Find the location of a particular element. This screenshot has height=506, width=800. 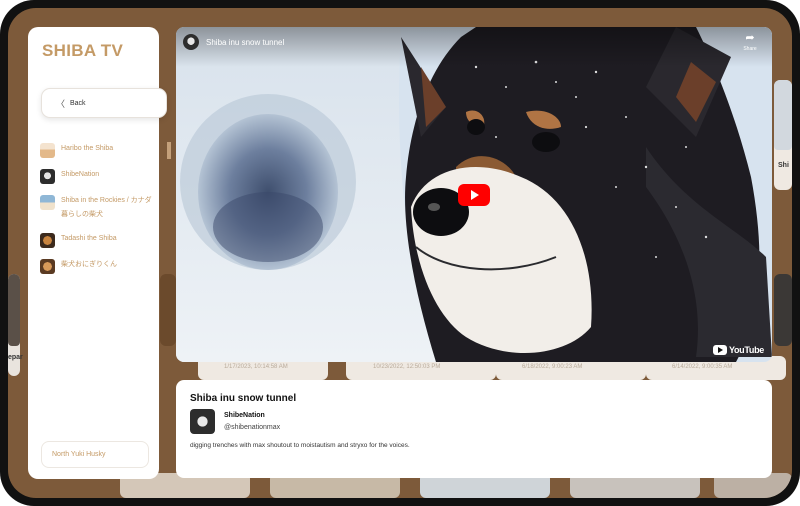

background-card-title: Shi is located at coordinates (783, 165).